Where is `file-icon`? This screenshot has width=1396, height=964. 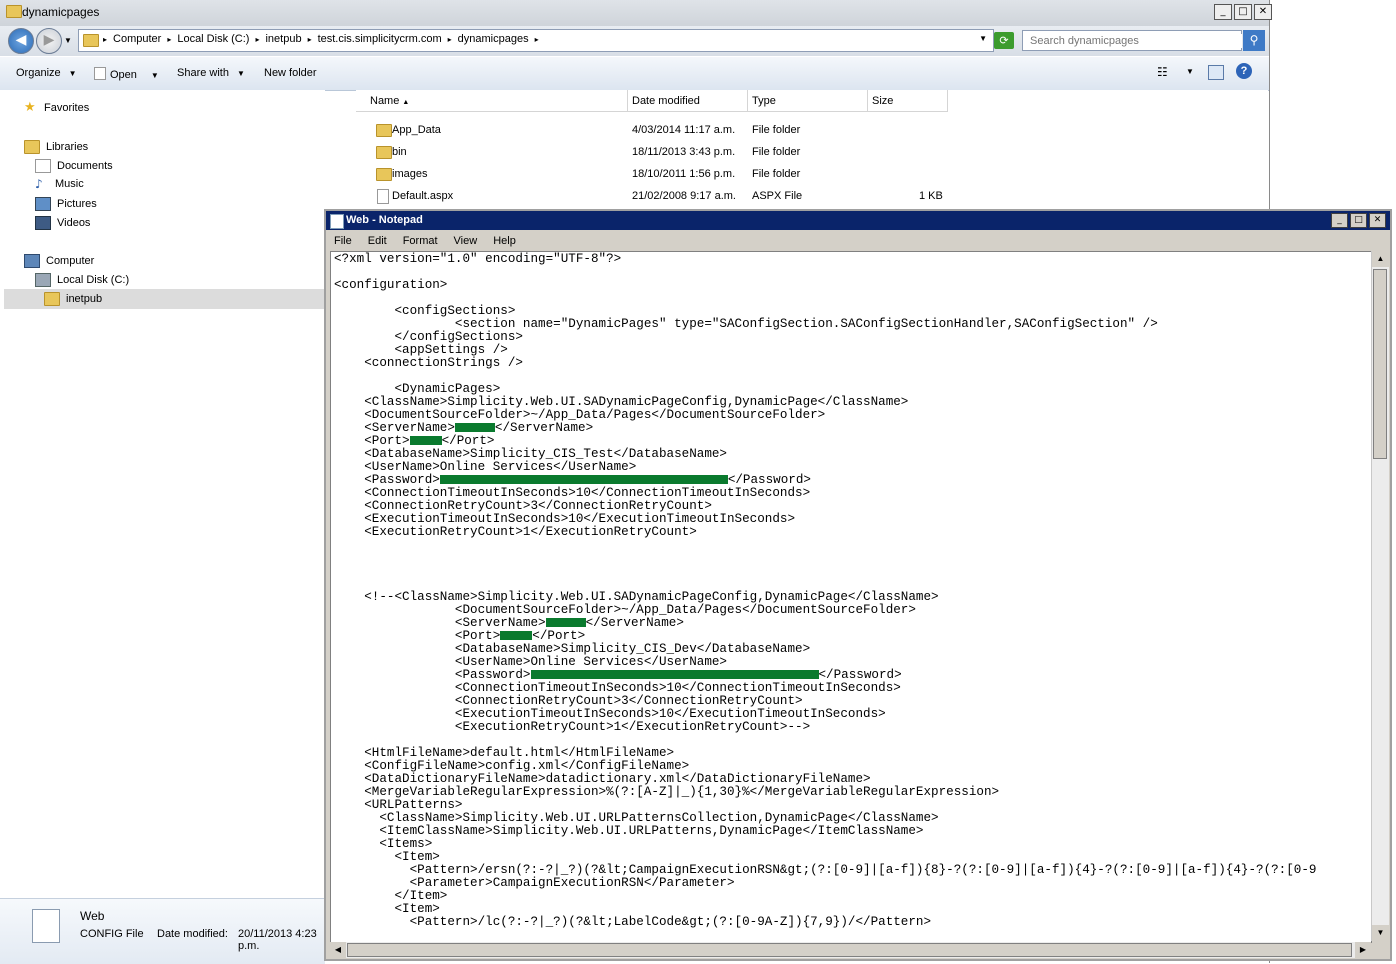 file-icon is located at coordinates (100, 73).